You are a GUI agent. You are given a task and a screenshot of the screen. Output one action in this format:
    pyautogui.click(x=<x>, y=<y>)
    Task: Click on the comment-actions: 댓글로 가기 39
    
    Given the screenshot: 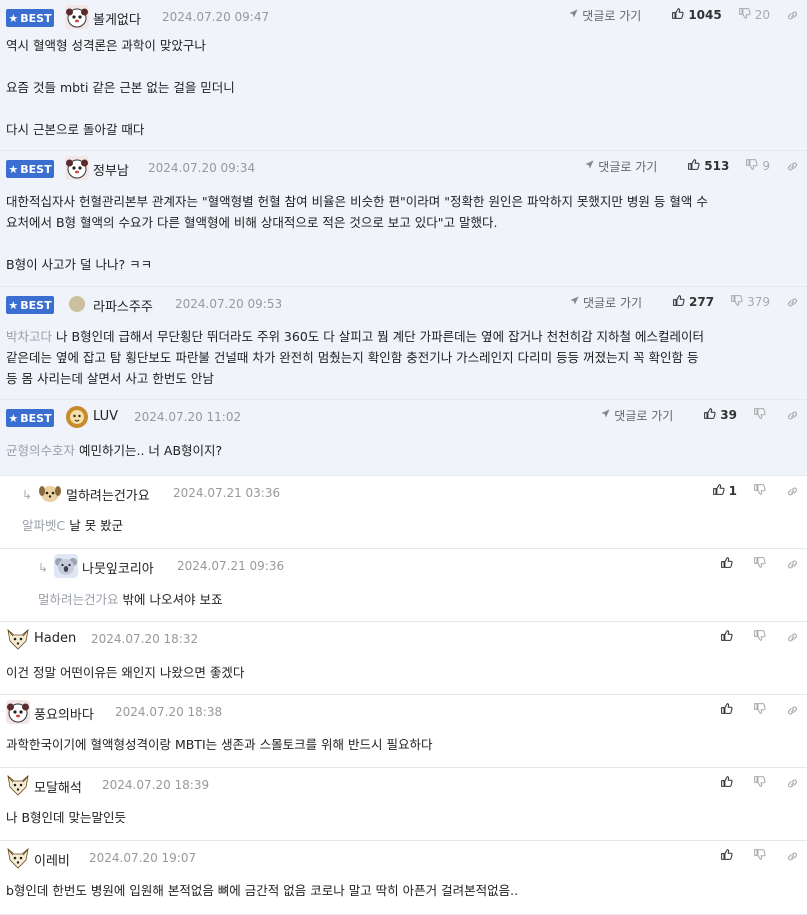 What is the action you would take?
    pyautogui.click(x=699, y=415)
    